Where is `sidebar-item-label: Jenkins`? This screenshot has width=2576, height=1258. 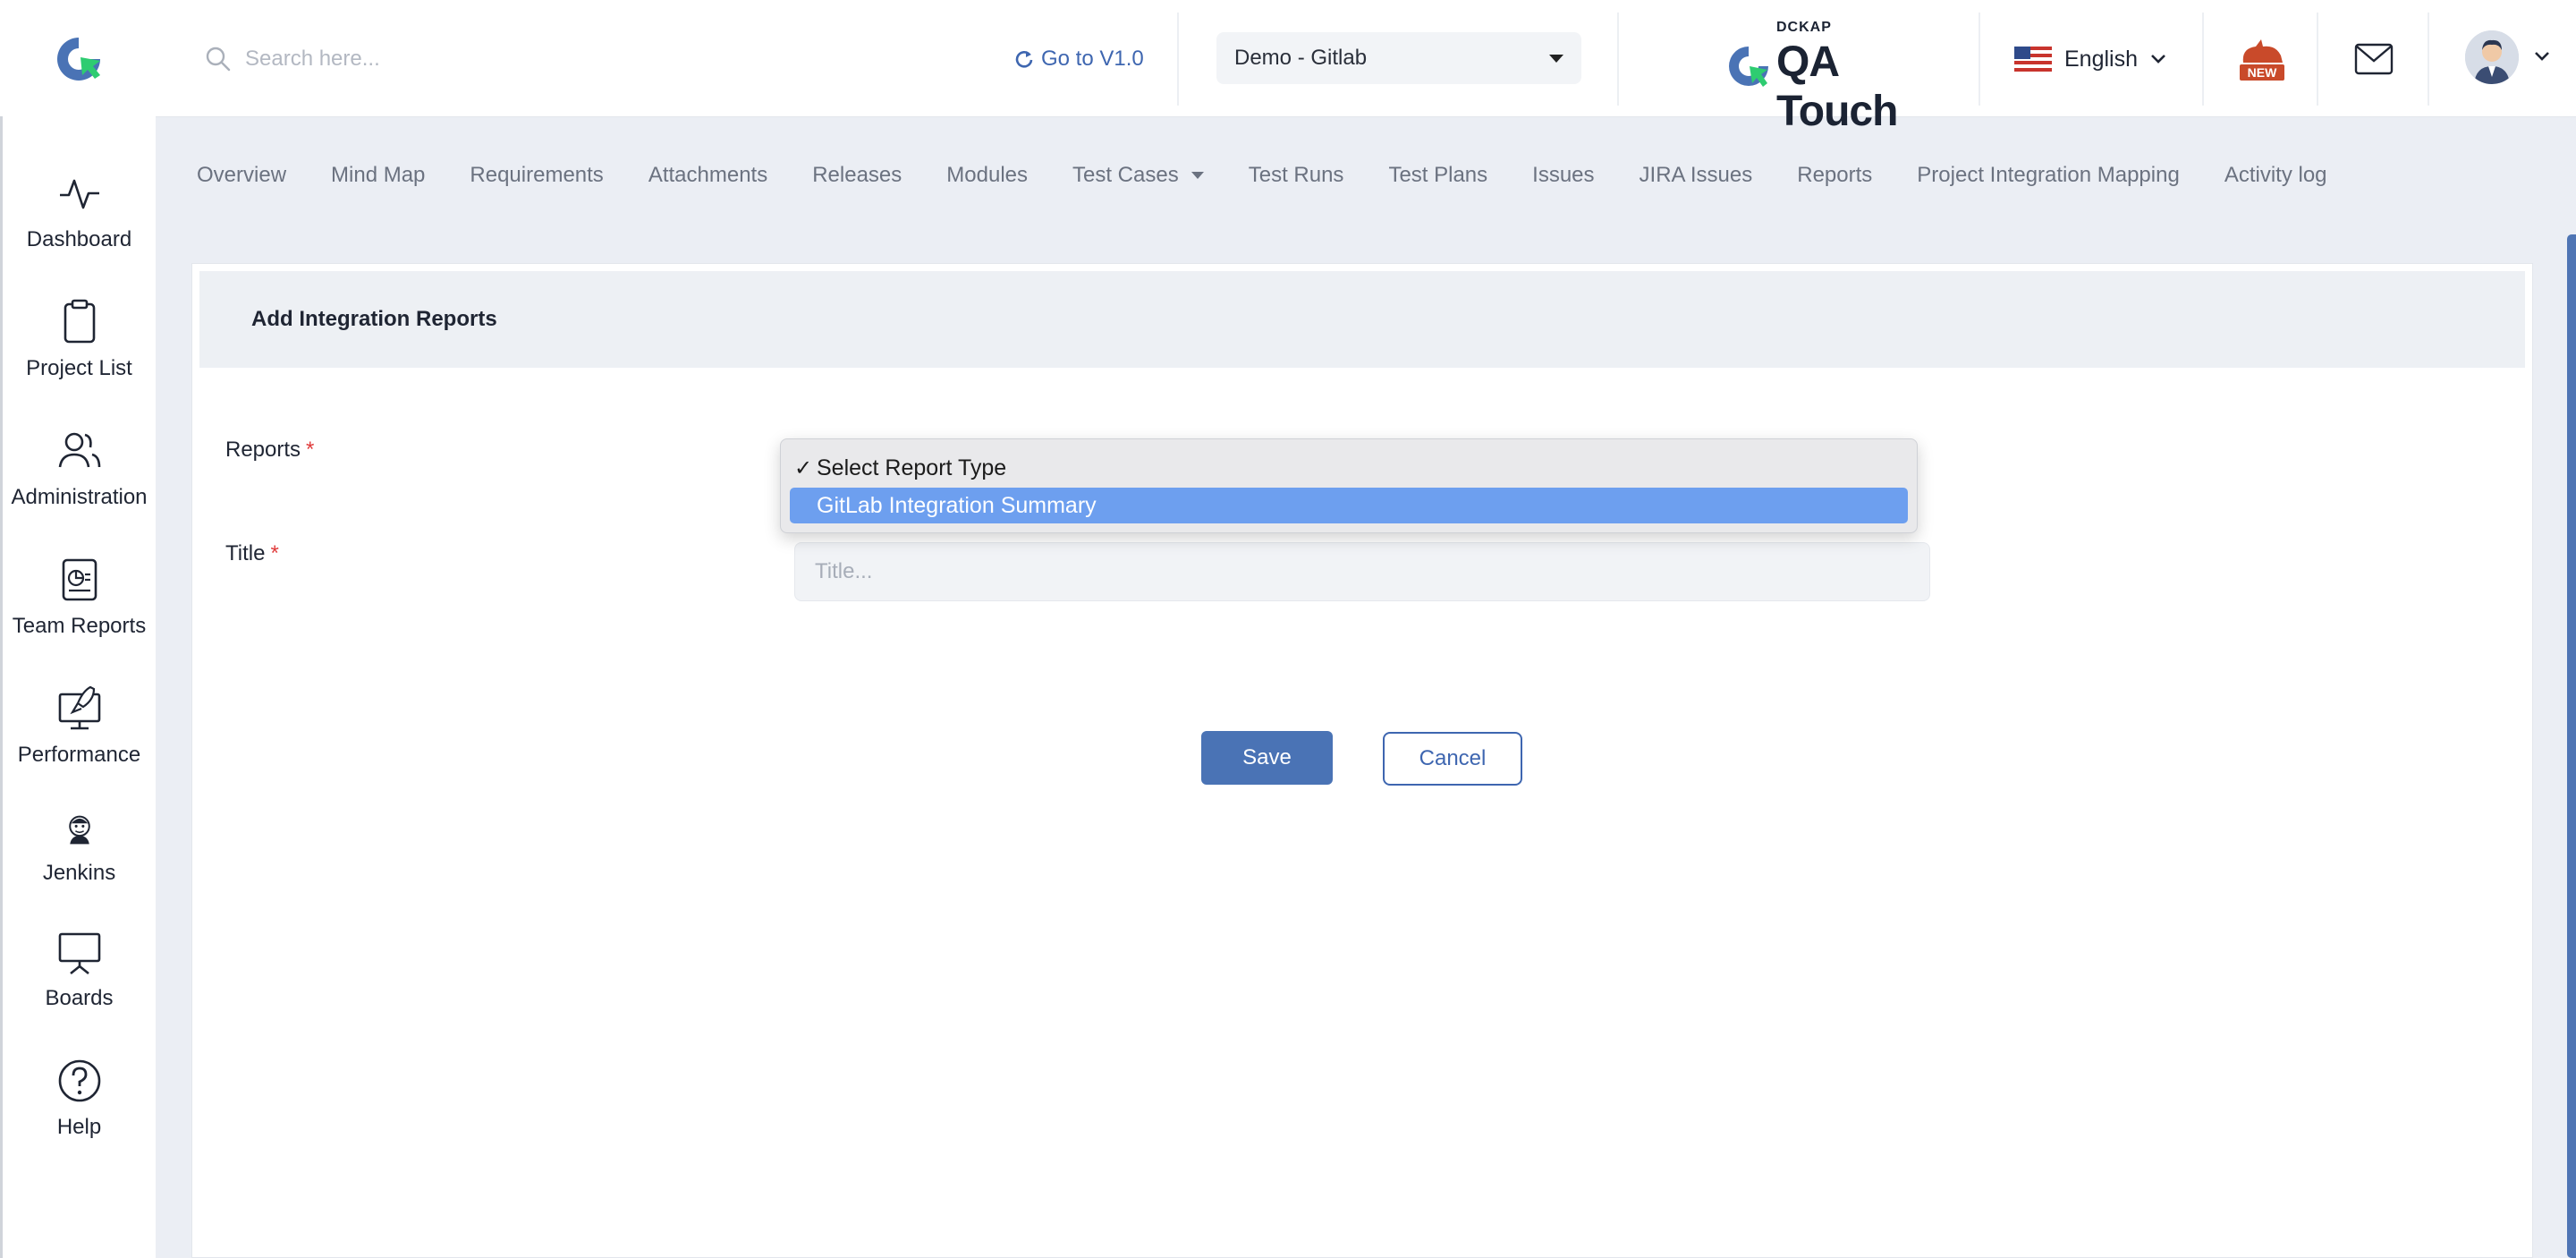
sidebar-item-label: Jenkins is located at coordinates (79, 873).